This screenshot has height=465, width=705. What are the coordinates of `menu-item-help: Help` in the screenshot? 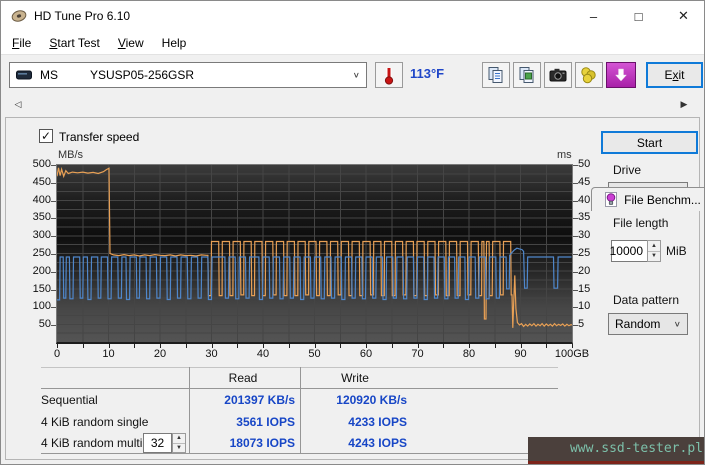 It's located at (174, 43).